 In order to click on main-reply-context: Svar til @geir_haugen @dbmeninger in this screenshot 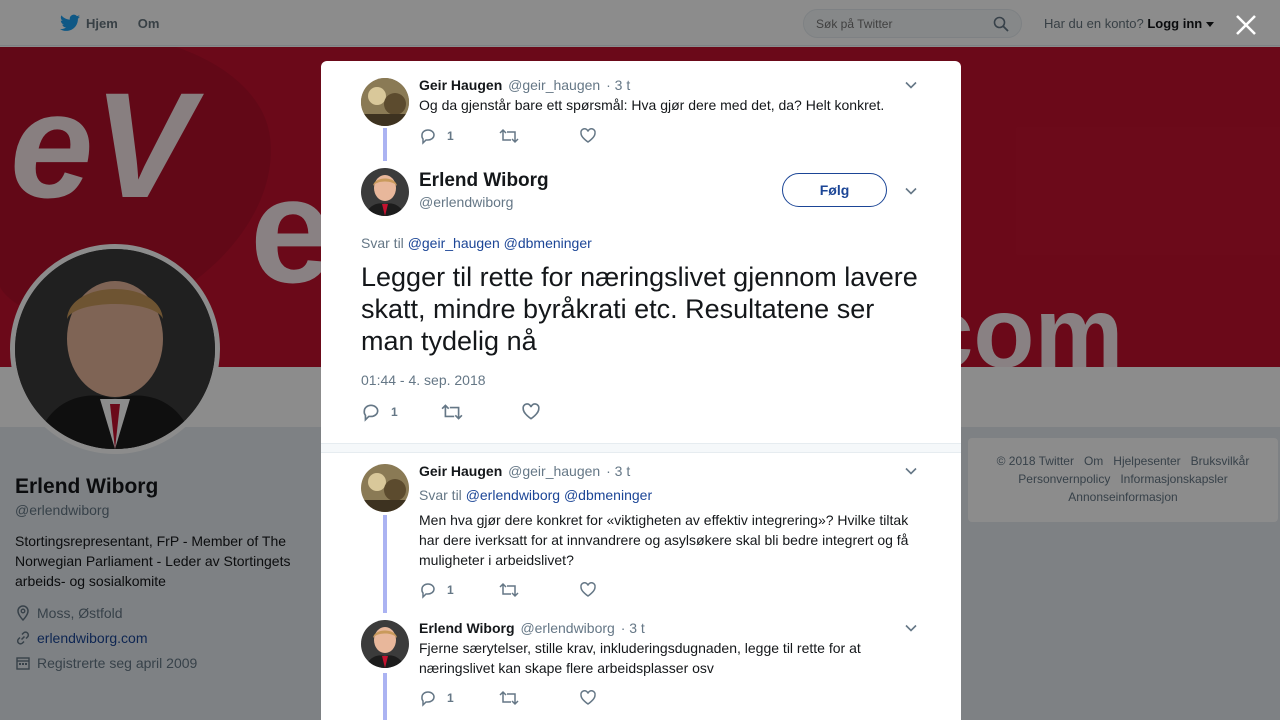, I will do `click(476, 243)`.